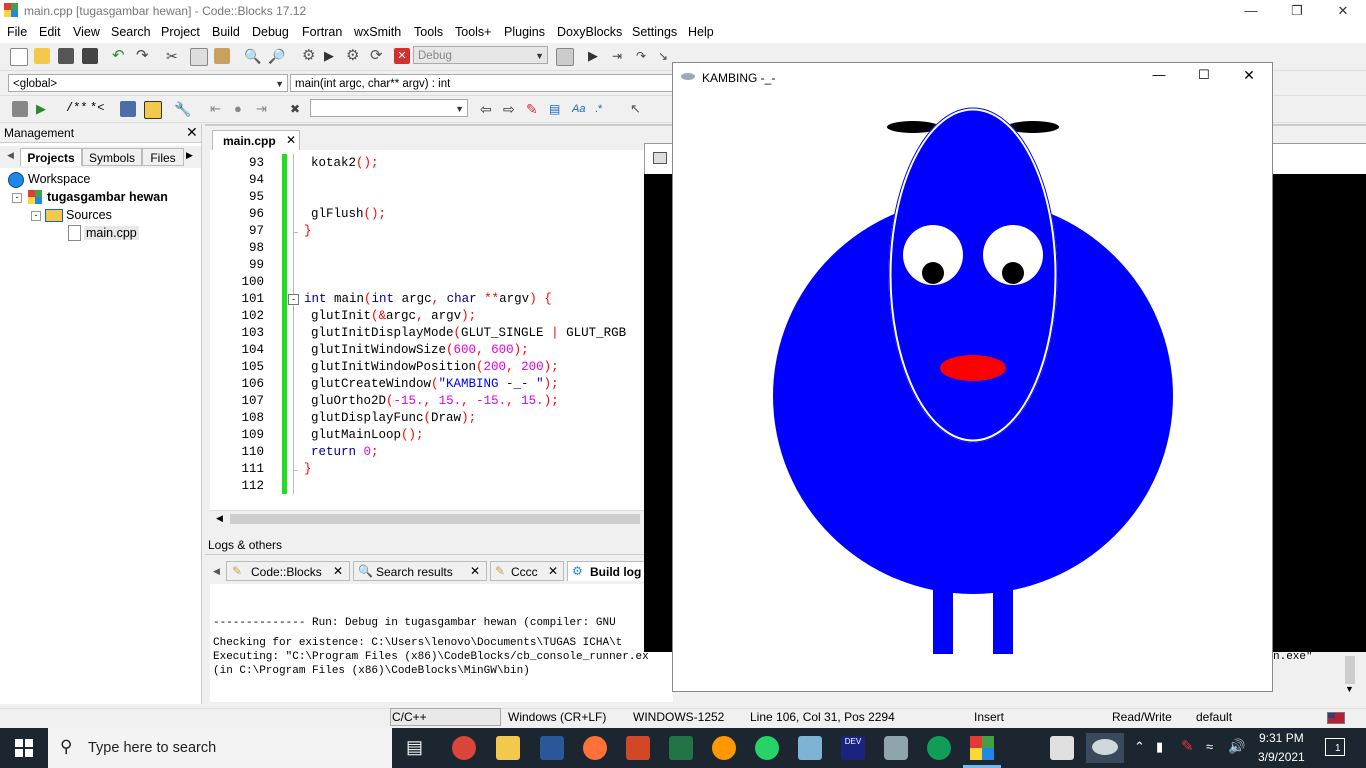 The height and width of the screenshot is (768, 1366). I want to click on new-file-icon, so click(19, 57).